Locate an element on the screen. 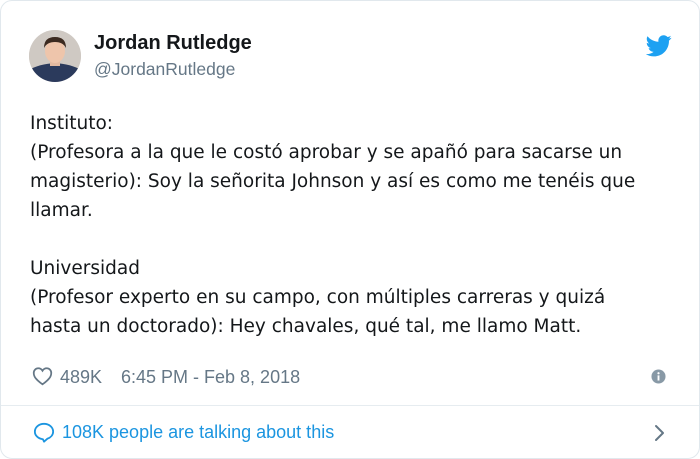 The image size is (700, 459). tweet-text-line: Universidad is located at coordinates (85, 268).